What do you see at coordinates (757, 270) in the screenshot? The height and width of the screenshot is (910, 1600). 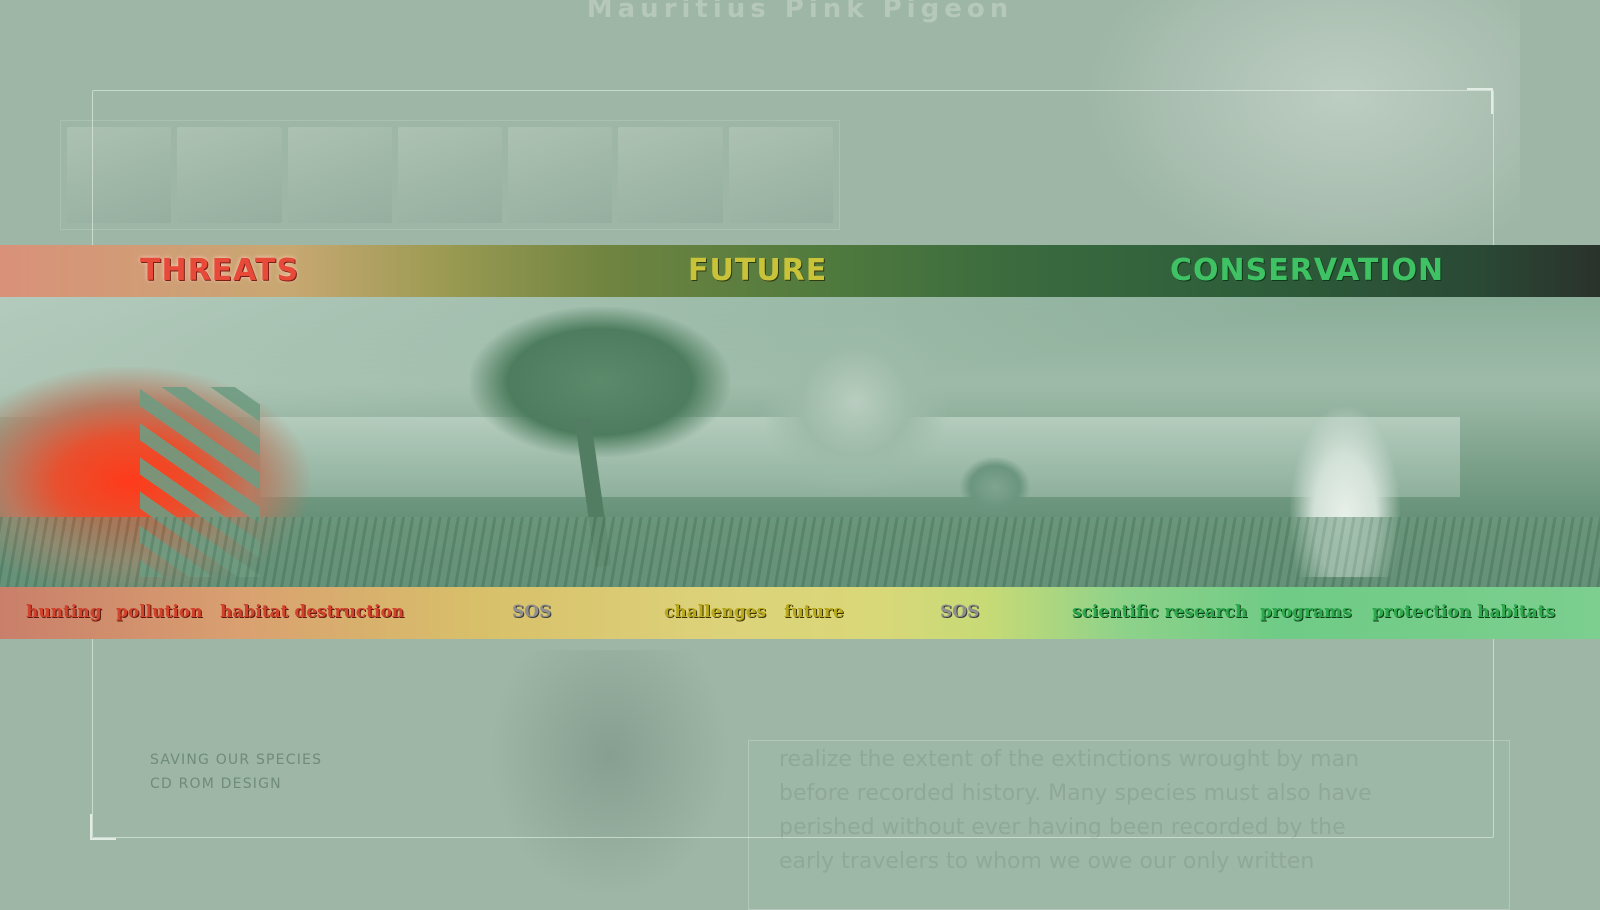 I see `tab-future: FUTURE` at bounding box center [757, 270].